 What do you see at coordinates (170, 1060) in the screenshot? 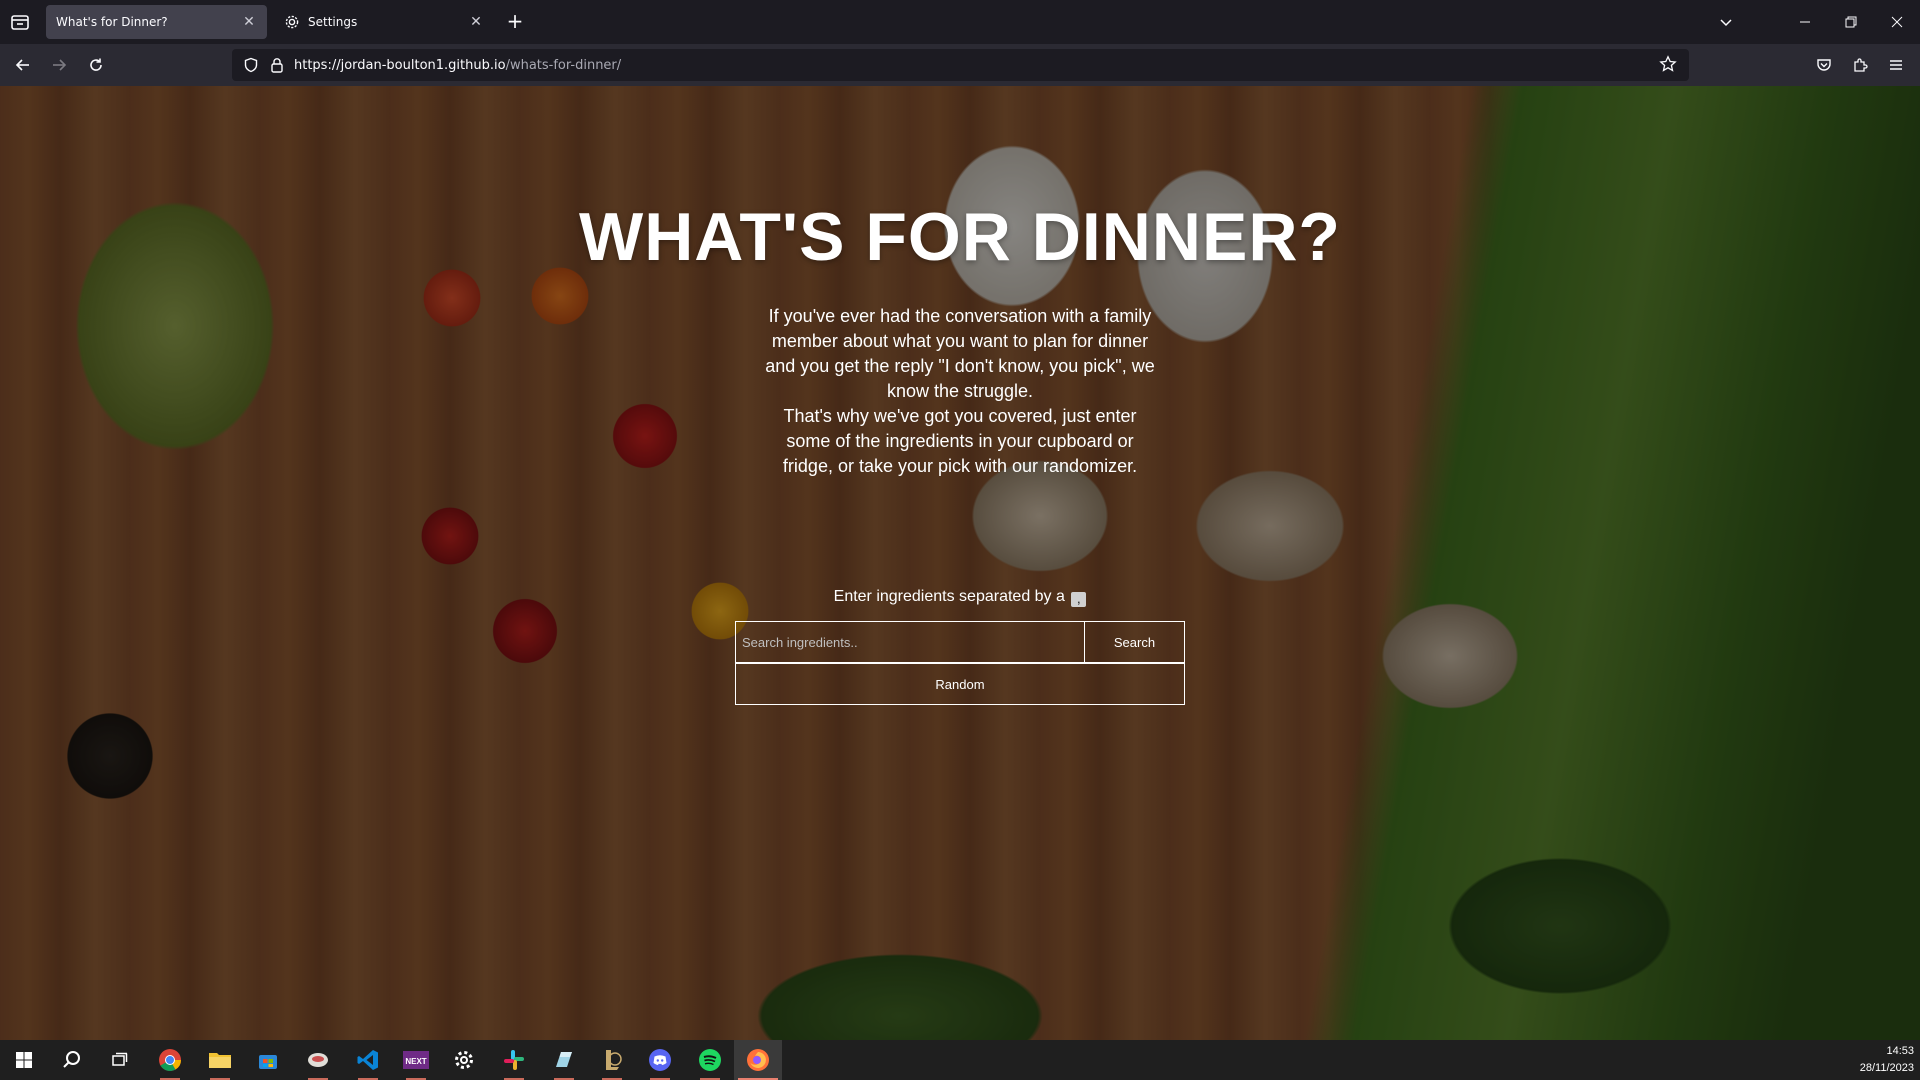
I see `chrome-icon` at bounding box center [170, 1060].